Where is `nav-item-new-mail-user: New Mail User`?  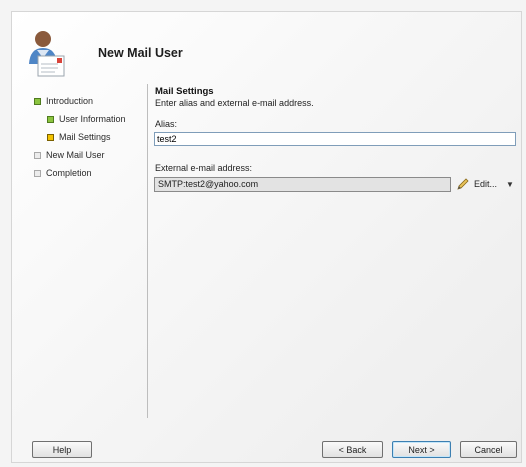
nav-item-new-mail-user: New Mail User is located at coordinates (89, 155).